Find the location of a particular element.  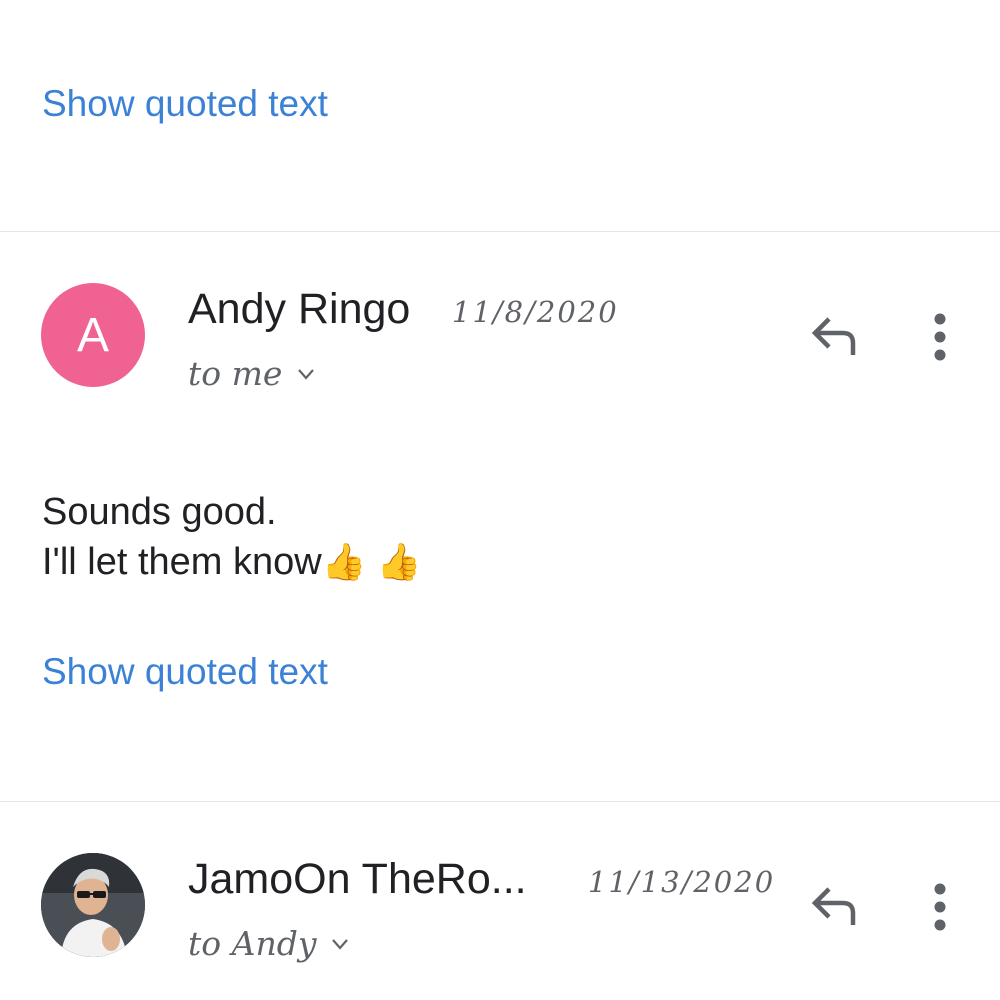

recipient-label: to me is located at coordinates (235, 373).